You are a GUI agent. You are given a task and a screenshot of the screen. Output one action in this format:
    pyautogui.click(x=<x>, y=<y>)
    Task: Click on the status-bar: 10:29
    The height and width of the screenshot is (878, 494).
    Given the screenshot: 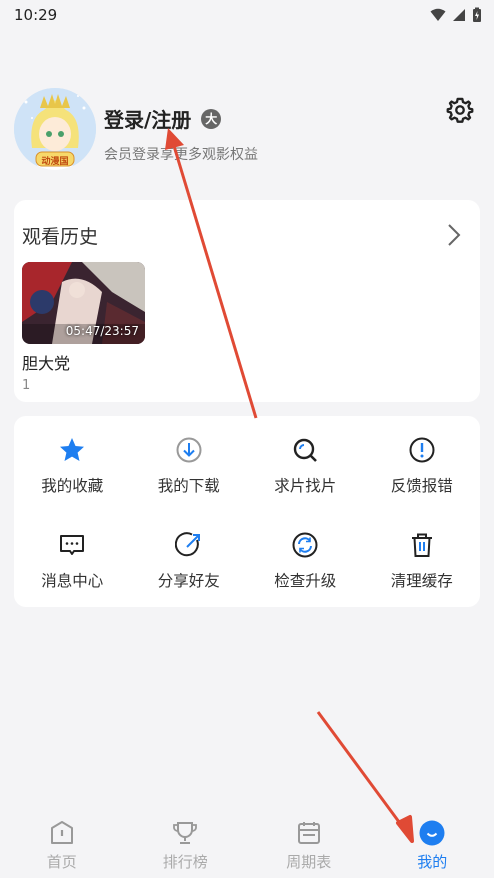 What is the action you would take?
    pyautogui.click(x=247, y=15)
    